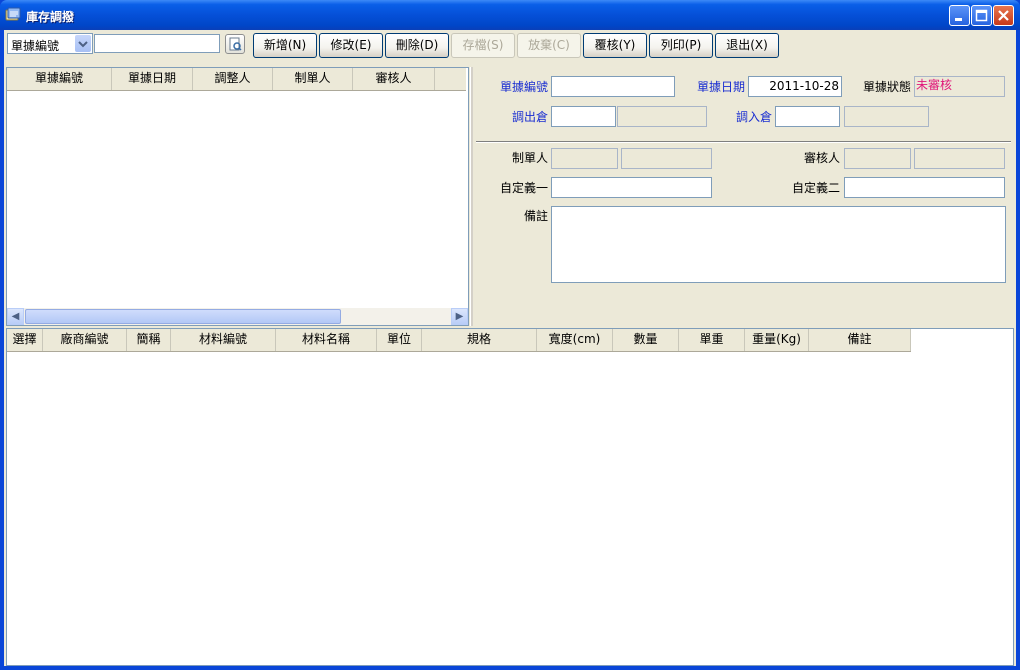  What do you see at coordinates (233, 79) in the screenshot?
I see `list-col-adjuster: 調整人` at bounding box center [233, 79].